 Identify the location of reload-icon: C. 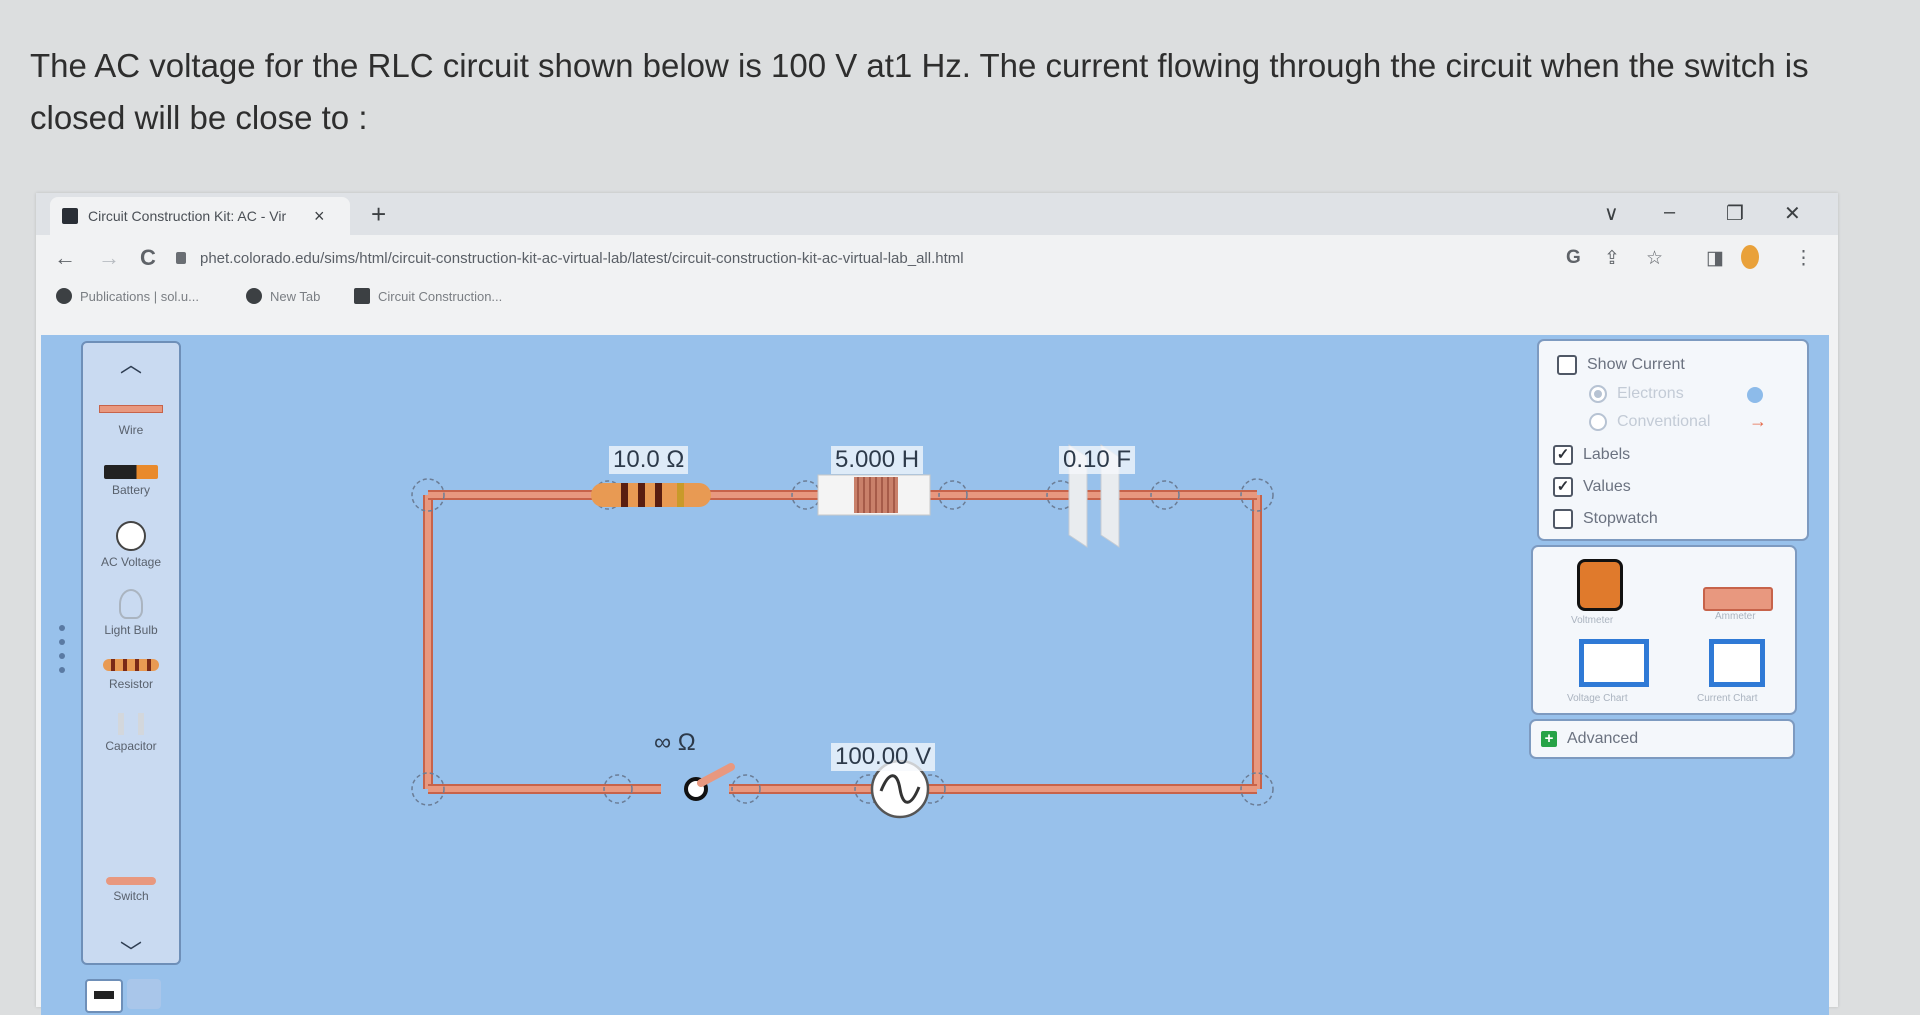
(148, 258).